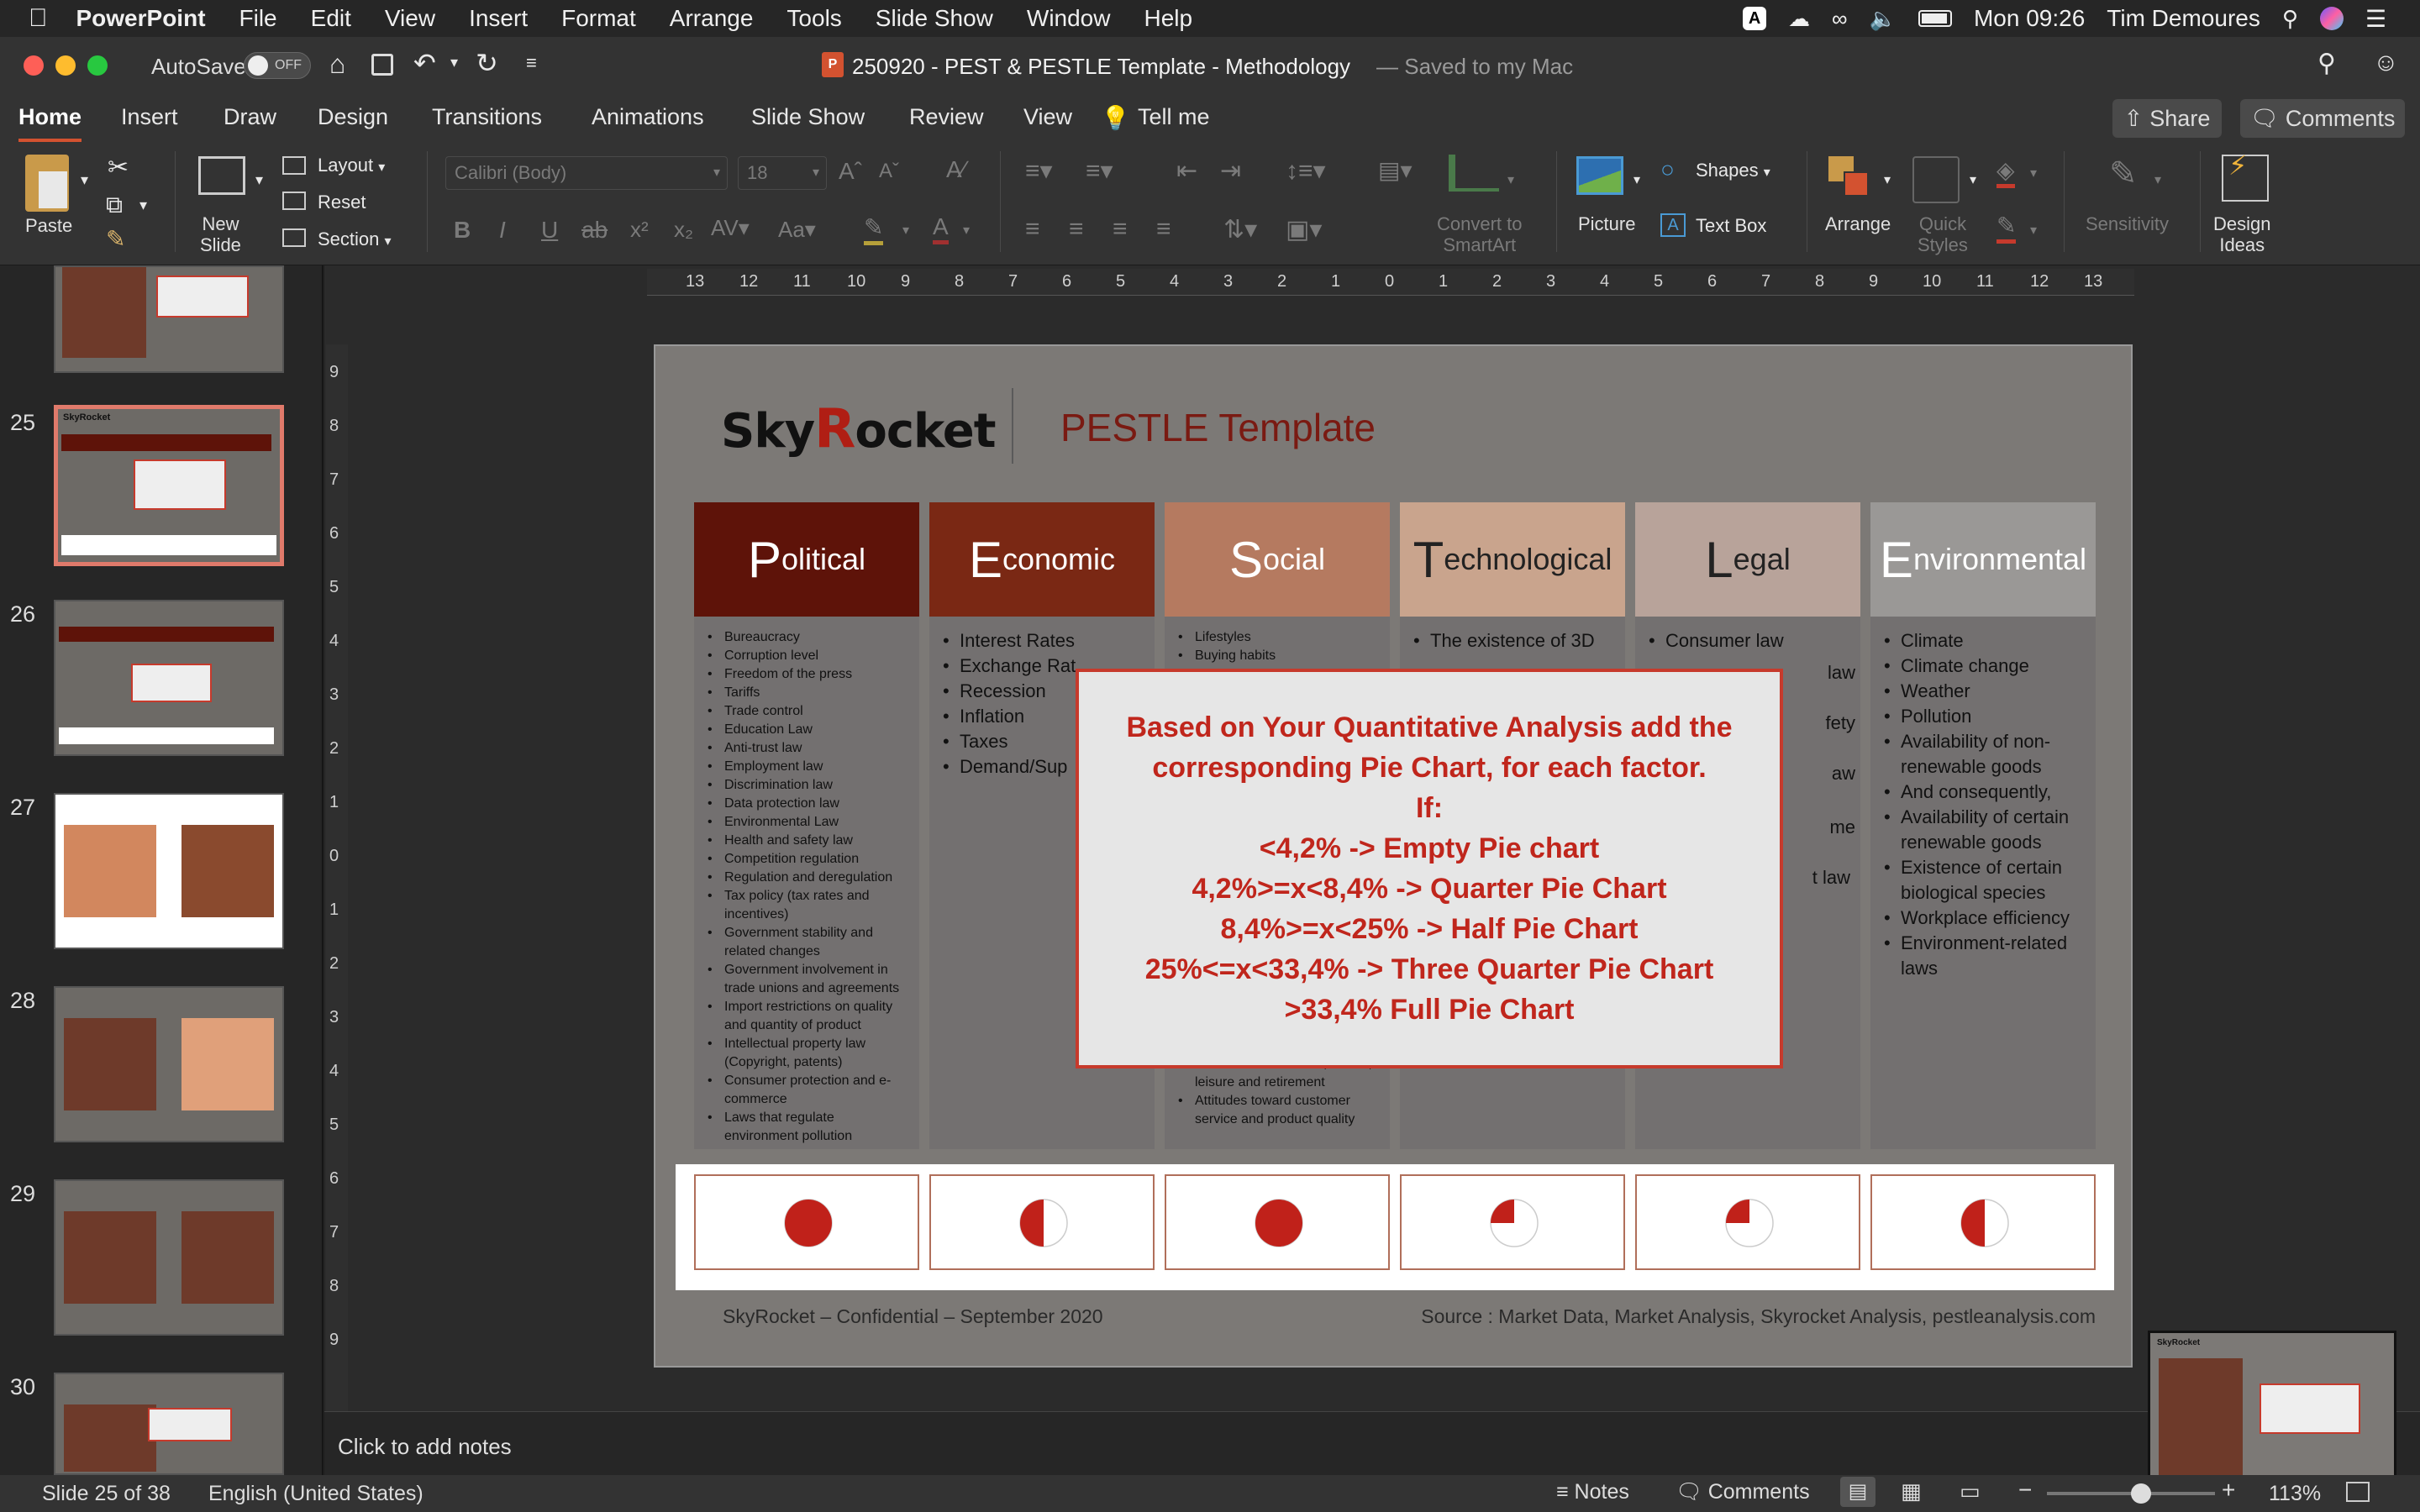 This screenshot has height=1512, width=2420. I want to click on redo-icon: ↻, so click(487, 63).